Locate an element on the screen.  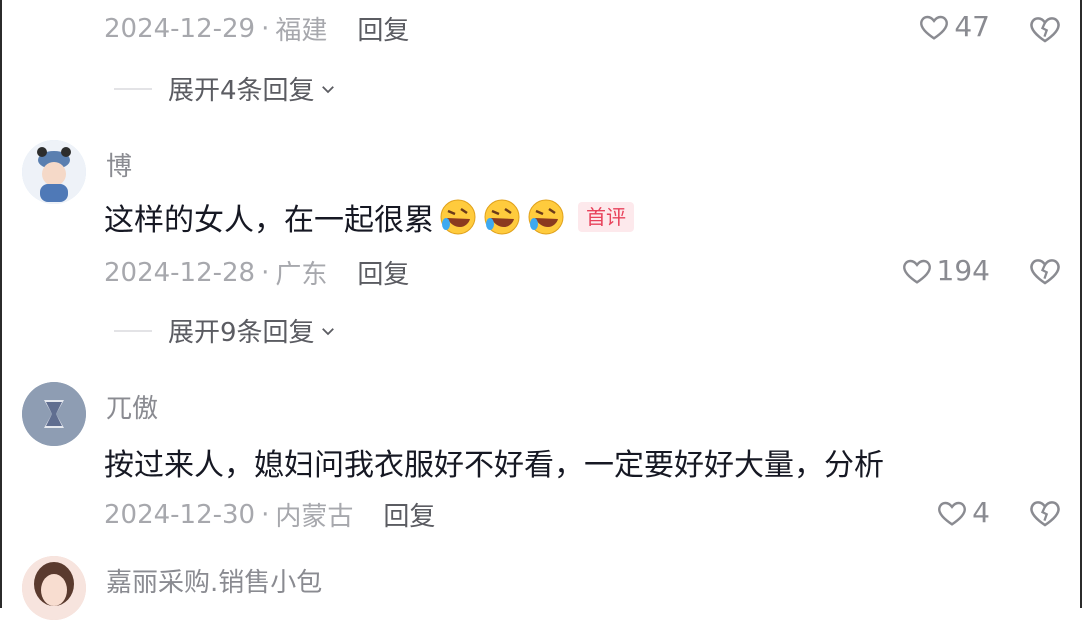
expand-replies-label: 展开9条回复 is located at coordinates (241, 333).